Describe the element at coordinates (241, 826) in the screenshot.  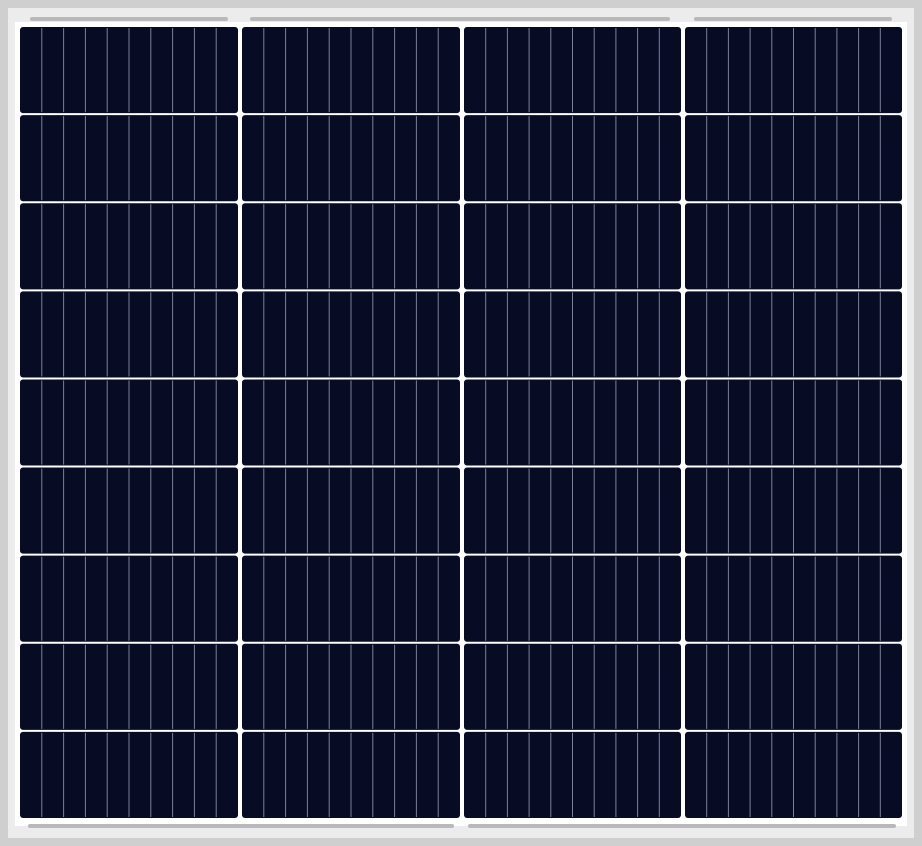
I see `frame-highlight-bottom-left` at that location.